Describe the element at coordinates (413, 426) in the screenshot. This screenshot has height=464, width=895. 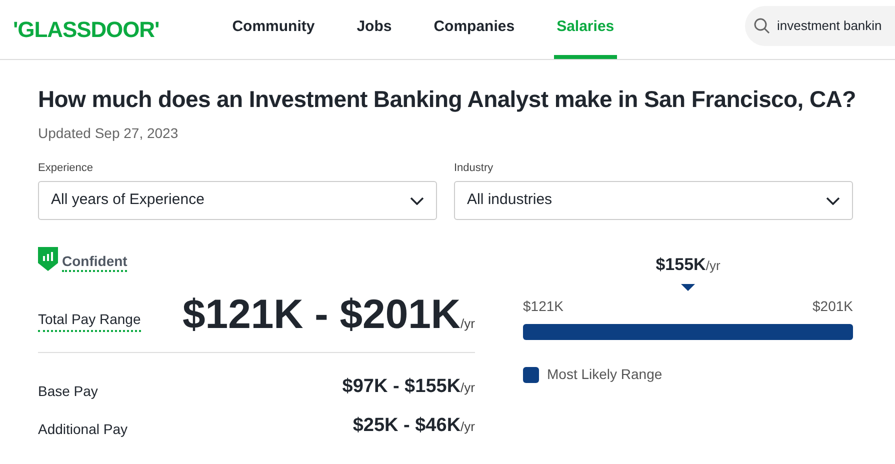
I see `pay-range: $25K - $46K/yr` at that location.